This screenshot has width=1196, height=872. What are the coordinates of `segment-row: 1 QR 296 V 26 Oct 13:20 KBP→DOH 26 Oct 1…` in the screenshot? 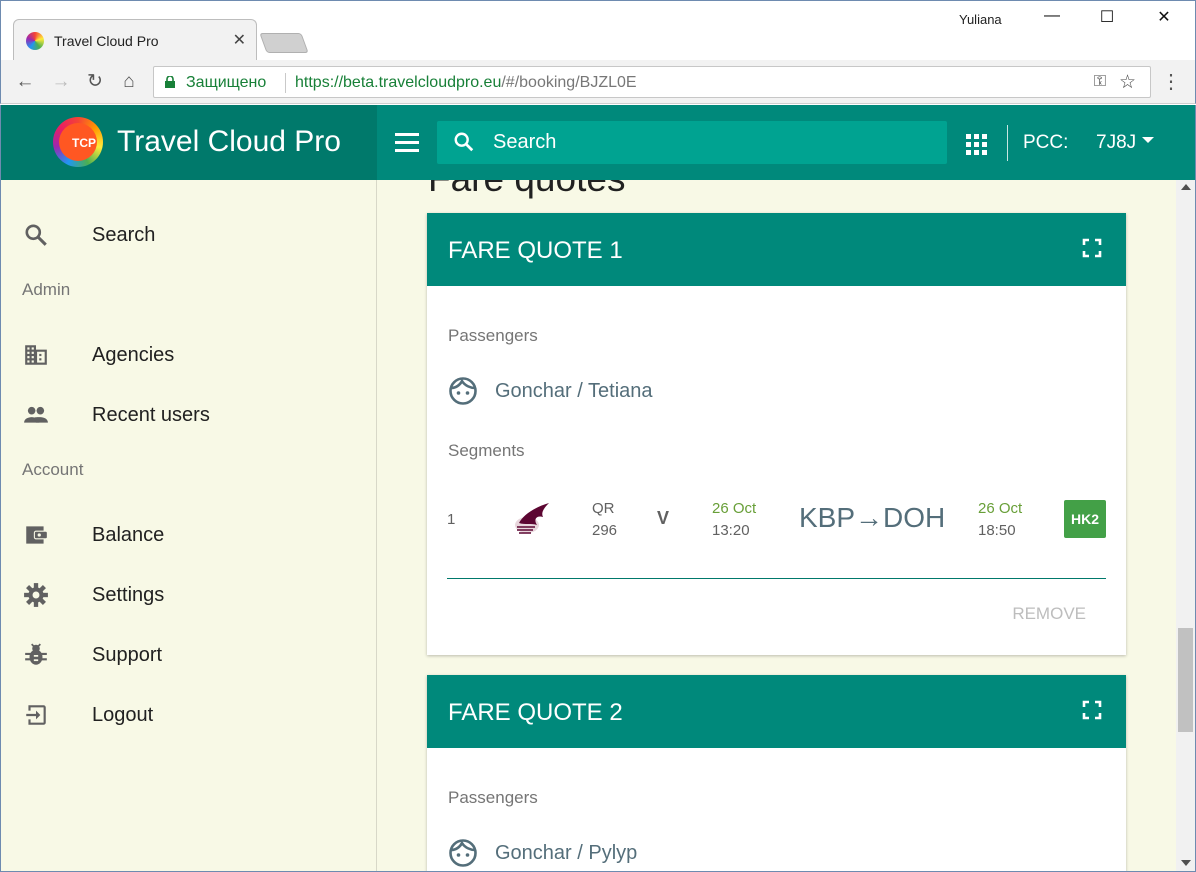 It's located at (776, 521).